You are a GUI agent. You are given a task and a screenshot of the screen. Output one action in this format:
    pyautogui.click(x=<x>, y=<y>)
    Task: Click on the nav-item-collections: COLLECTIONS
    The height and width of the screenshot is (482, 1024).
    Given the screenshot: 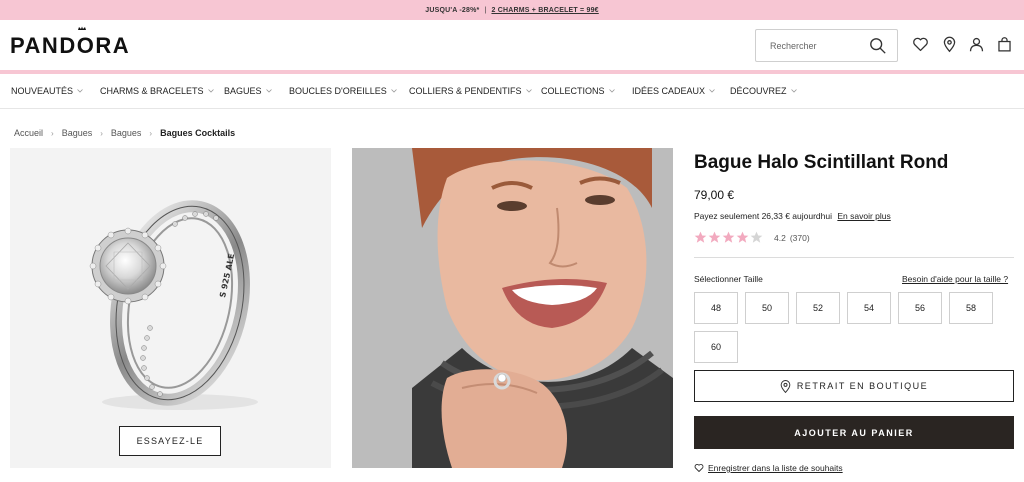 What is the action you would take?
    pyautogui.click(x=578, y=91)
    